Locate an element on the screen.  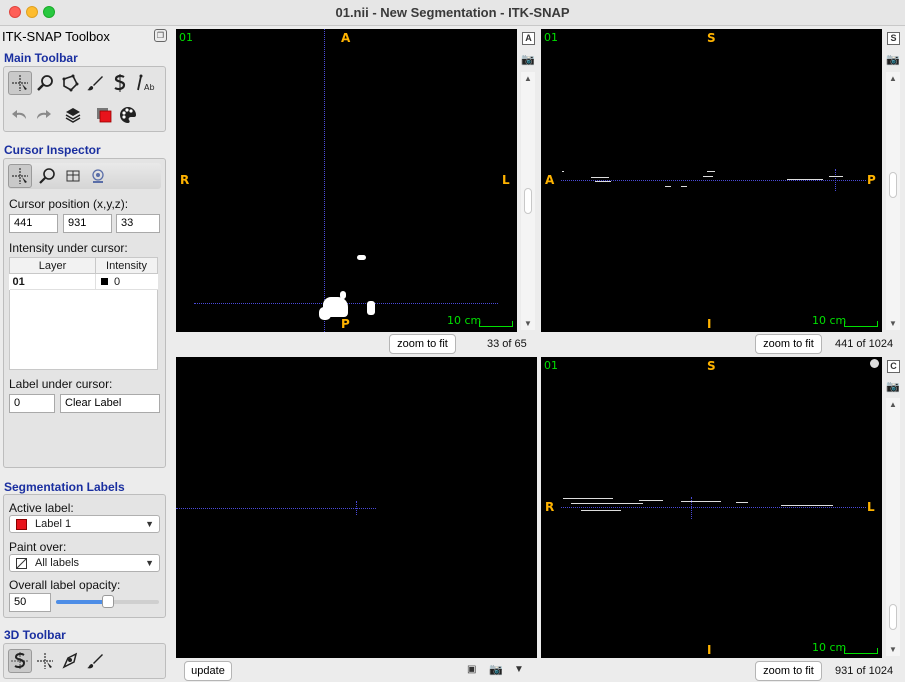
table-row: 01 0 is located at coordinates (83, 281).